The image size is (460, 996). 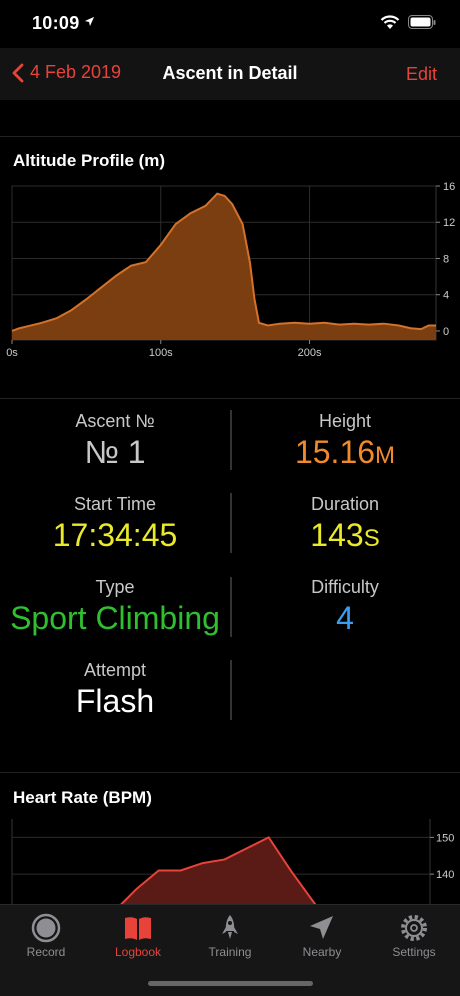 I want to click on page-title: Ascent in Detail, so click(x=230, y=73).